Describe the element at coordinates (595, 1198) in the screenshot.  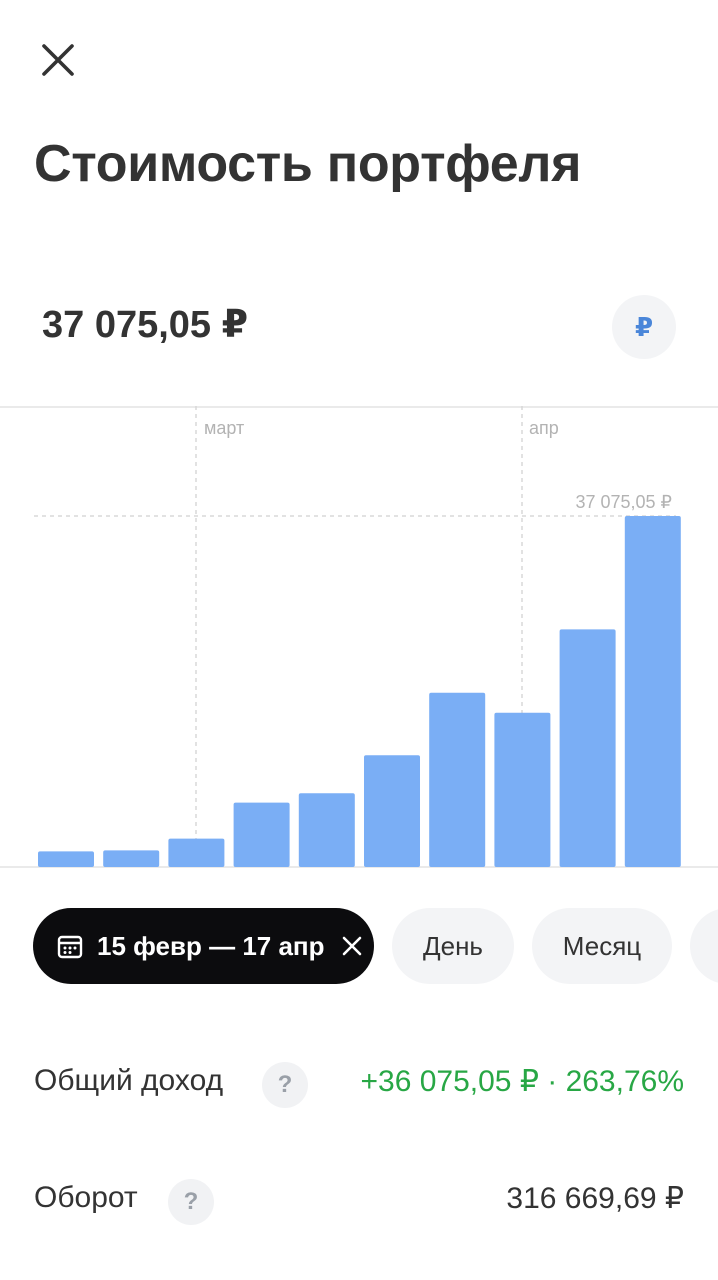
I see `turnover-value: 316 669,69 ₽` at that location.